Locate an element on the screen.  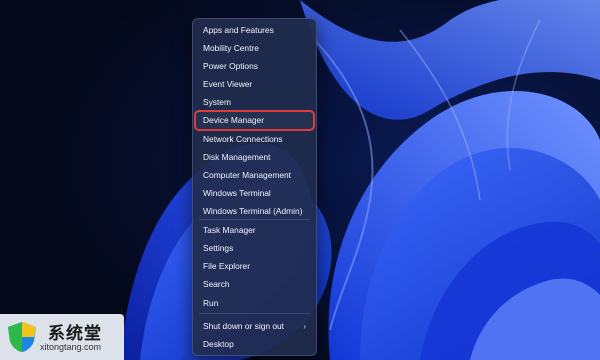
menu-item-label: Event Viewer is located at coordinates (228, 84).